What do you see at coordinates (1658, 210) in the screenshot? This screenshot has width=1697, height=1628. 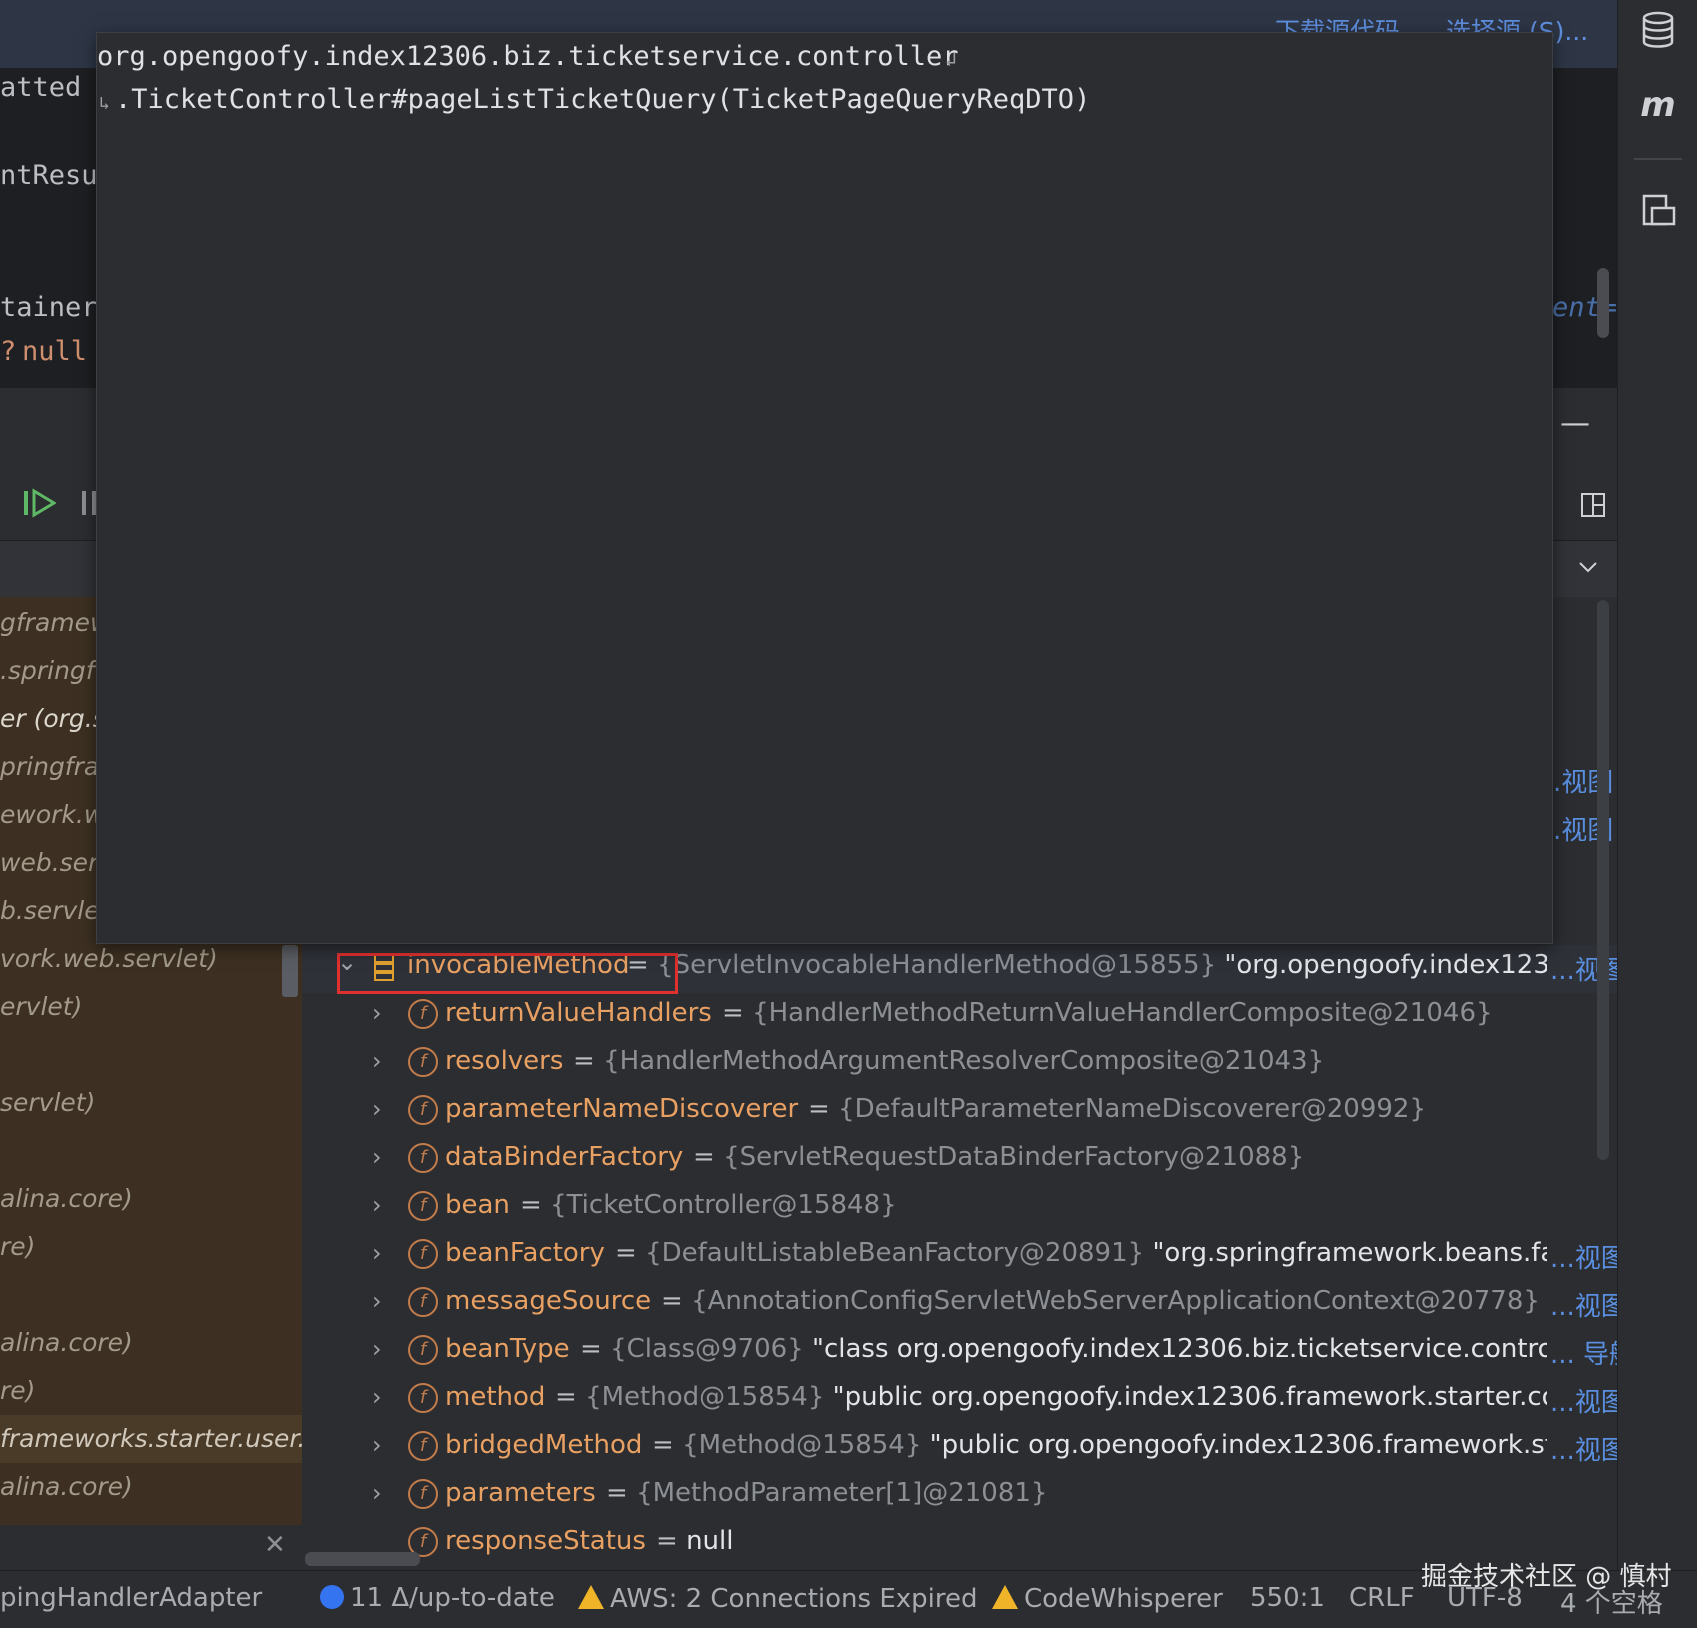 I see `clipboard-icon` at bounding box center [1658, 210].